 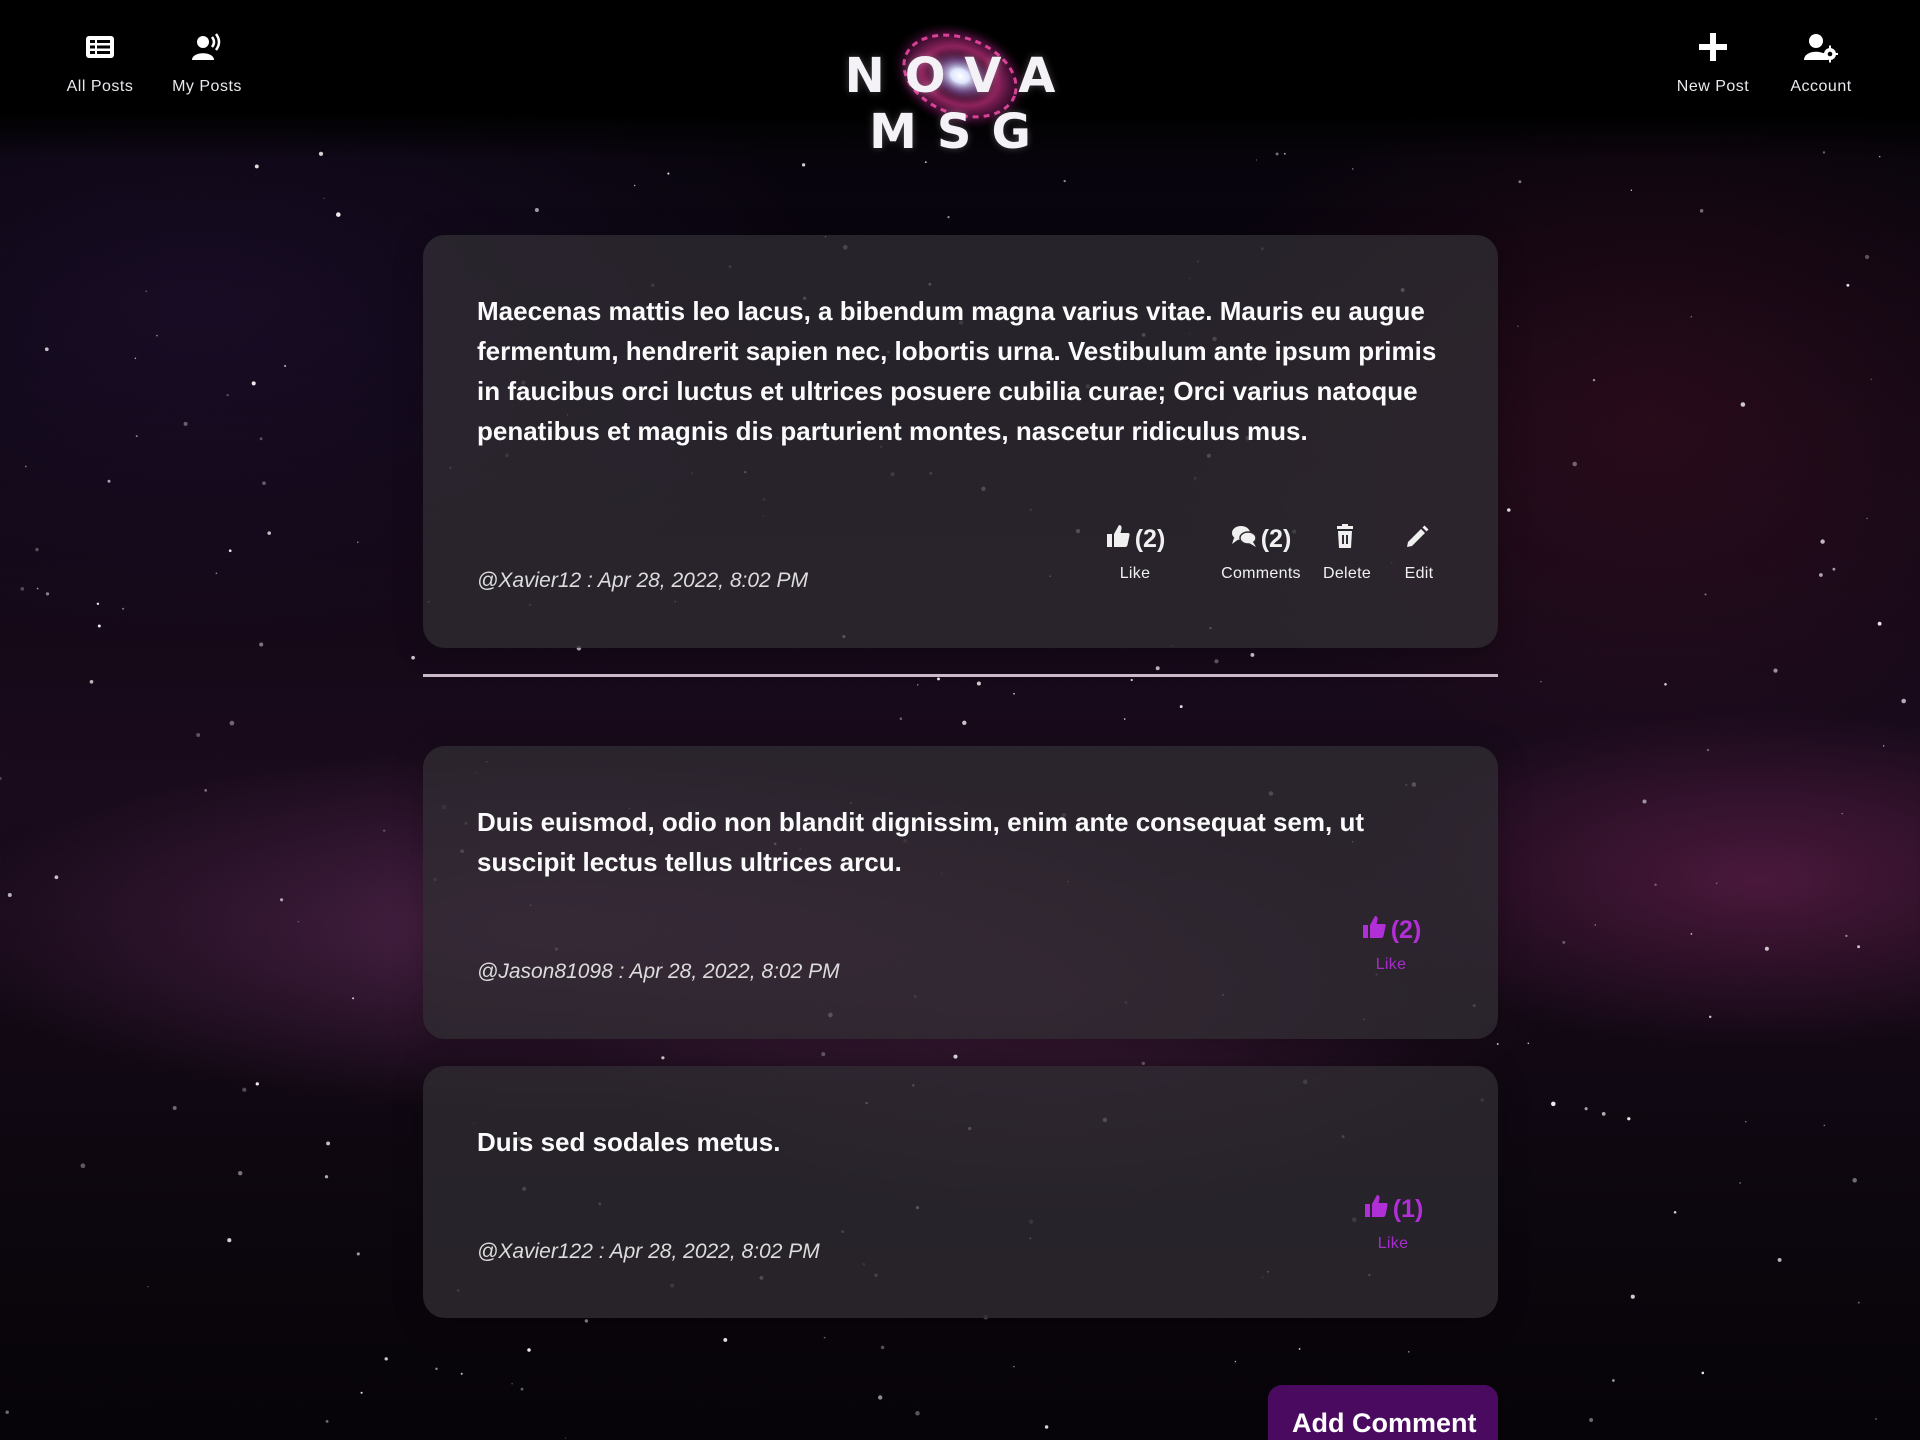 I want to click on nav-my-posts: My Posts, so click(x=207, y=63).